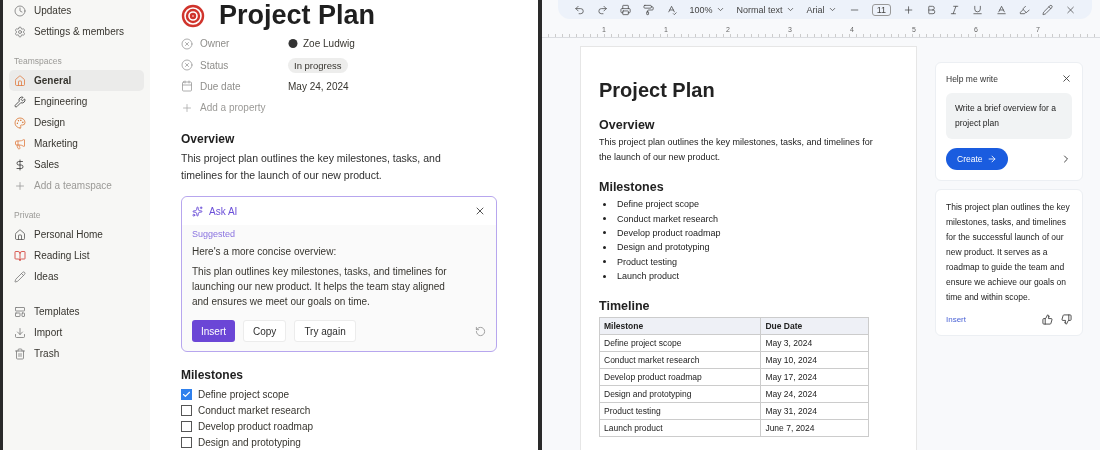 This screenshot has height=450, width=1100. What do you see at coordinates (972, 78) in the screenshot?
I see `card-title: Help me write` at bounding box center [972, 78].